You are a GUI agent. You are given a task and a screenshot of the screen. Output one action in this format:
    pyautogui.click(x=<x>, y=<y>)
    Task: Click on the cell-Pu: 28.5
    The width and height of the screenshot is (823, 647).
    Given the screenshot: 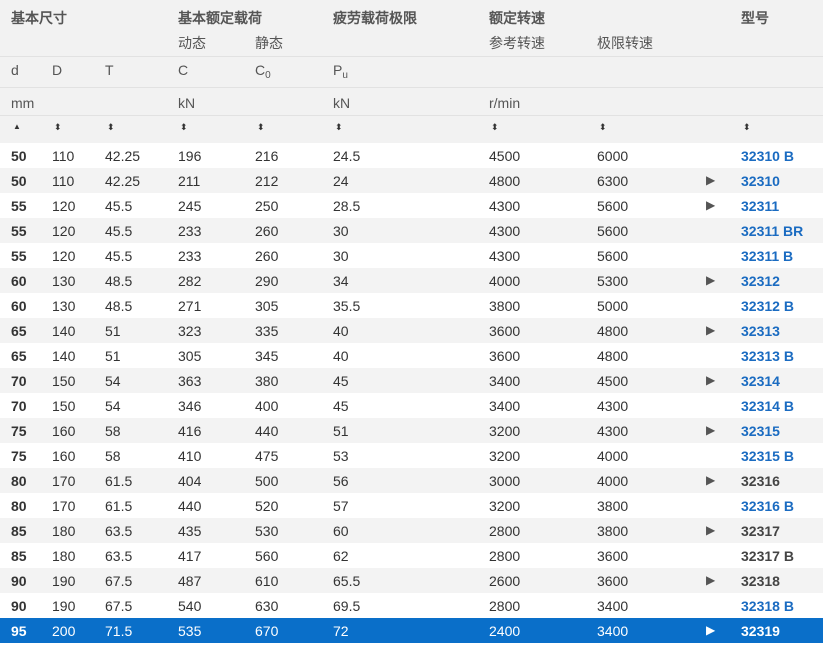 What is the action you would take?
    pyautogui.click(x=347, y=206)
    